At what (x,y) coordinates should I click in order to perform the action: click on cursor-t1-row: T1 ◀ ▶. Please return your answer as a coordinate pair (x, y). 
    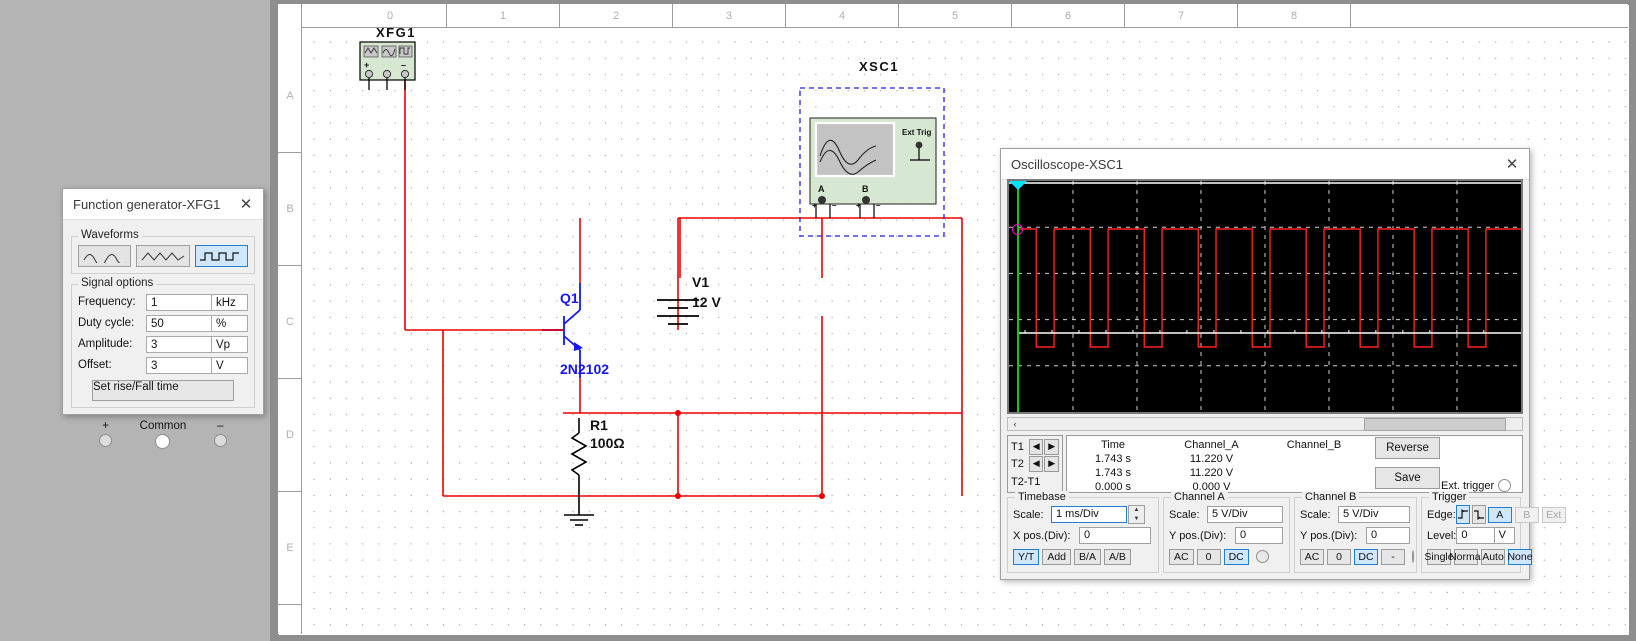
    Looking at the image, I should click on (1035, 446).